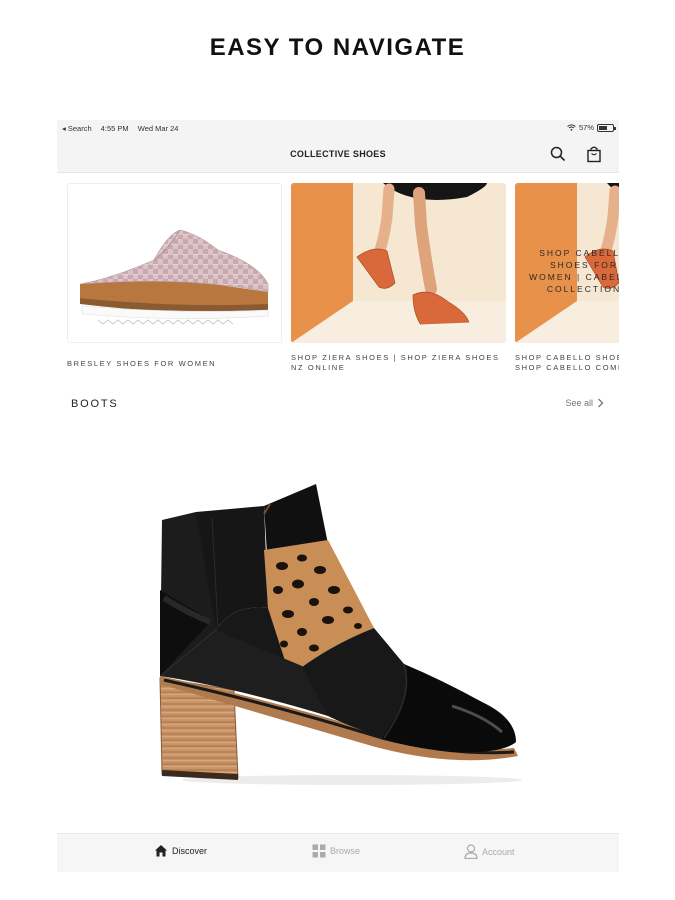 Image resolution: width=675 pixels, height=900 pixels. I want to click on battery-percent: 57%, so click(586, 127).